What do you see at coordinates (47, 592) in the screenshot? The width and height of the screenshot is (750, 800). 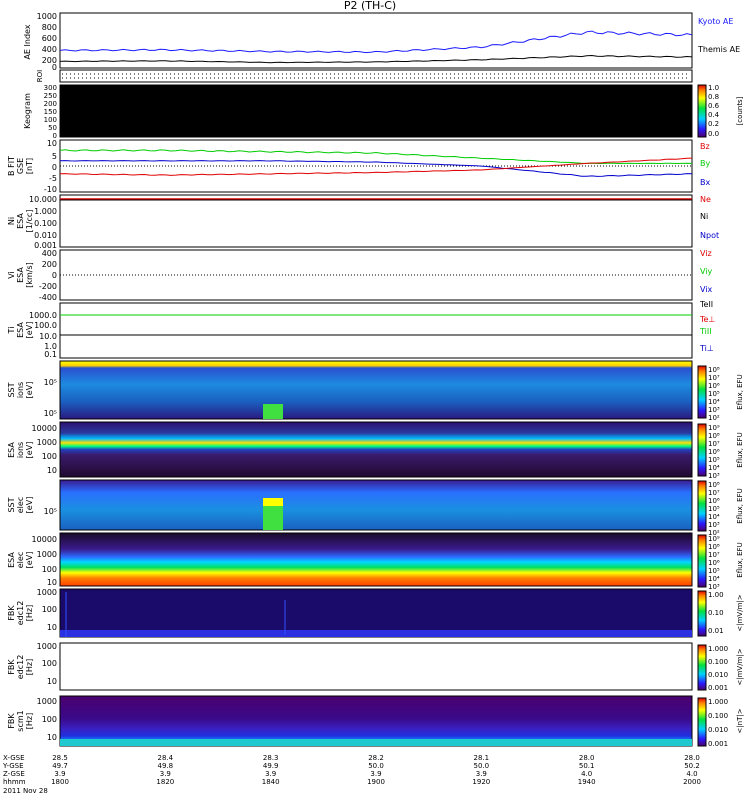 I see `fbk1-tick: 1000` at bounding box center [47, 592].